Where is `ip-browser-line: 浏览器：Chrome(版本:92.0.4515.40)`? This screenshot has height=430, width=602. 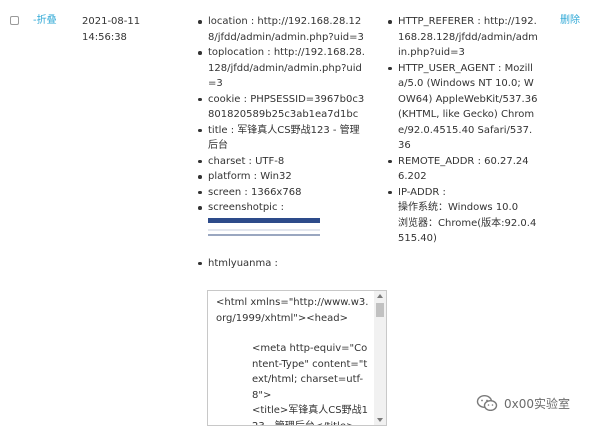
ip-browser-line: 浏览器：Chrome(版本:92.0.4515.40) is located at coordinates (467, 231).